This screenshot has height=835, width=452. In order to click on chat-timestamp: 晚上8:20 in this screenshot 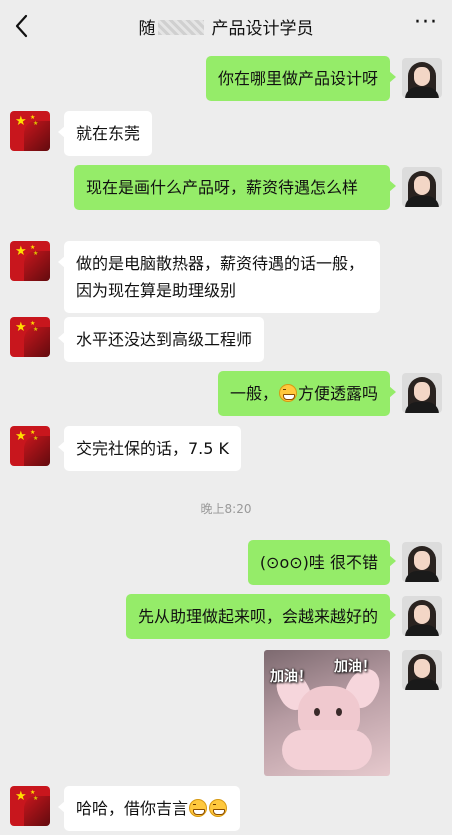, I will do `click(226, 509)`.